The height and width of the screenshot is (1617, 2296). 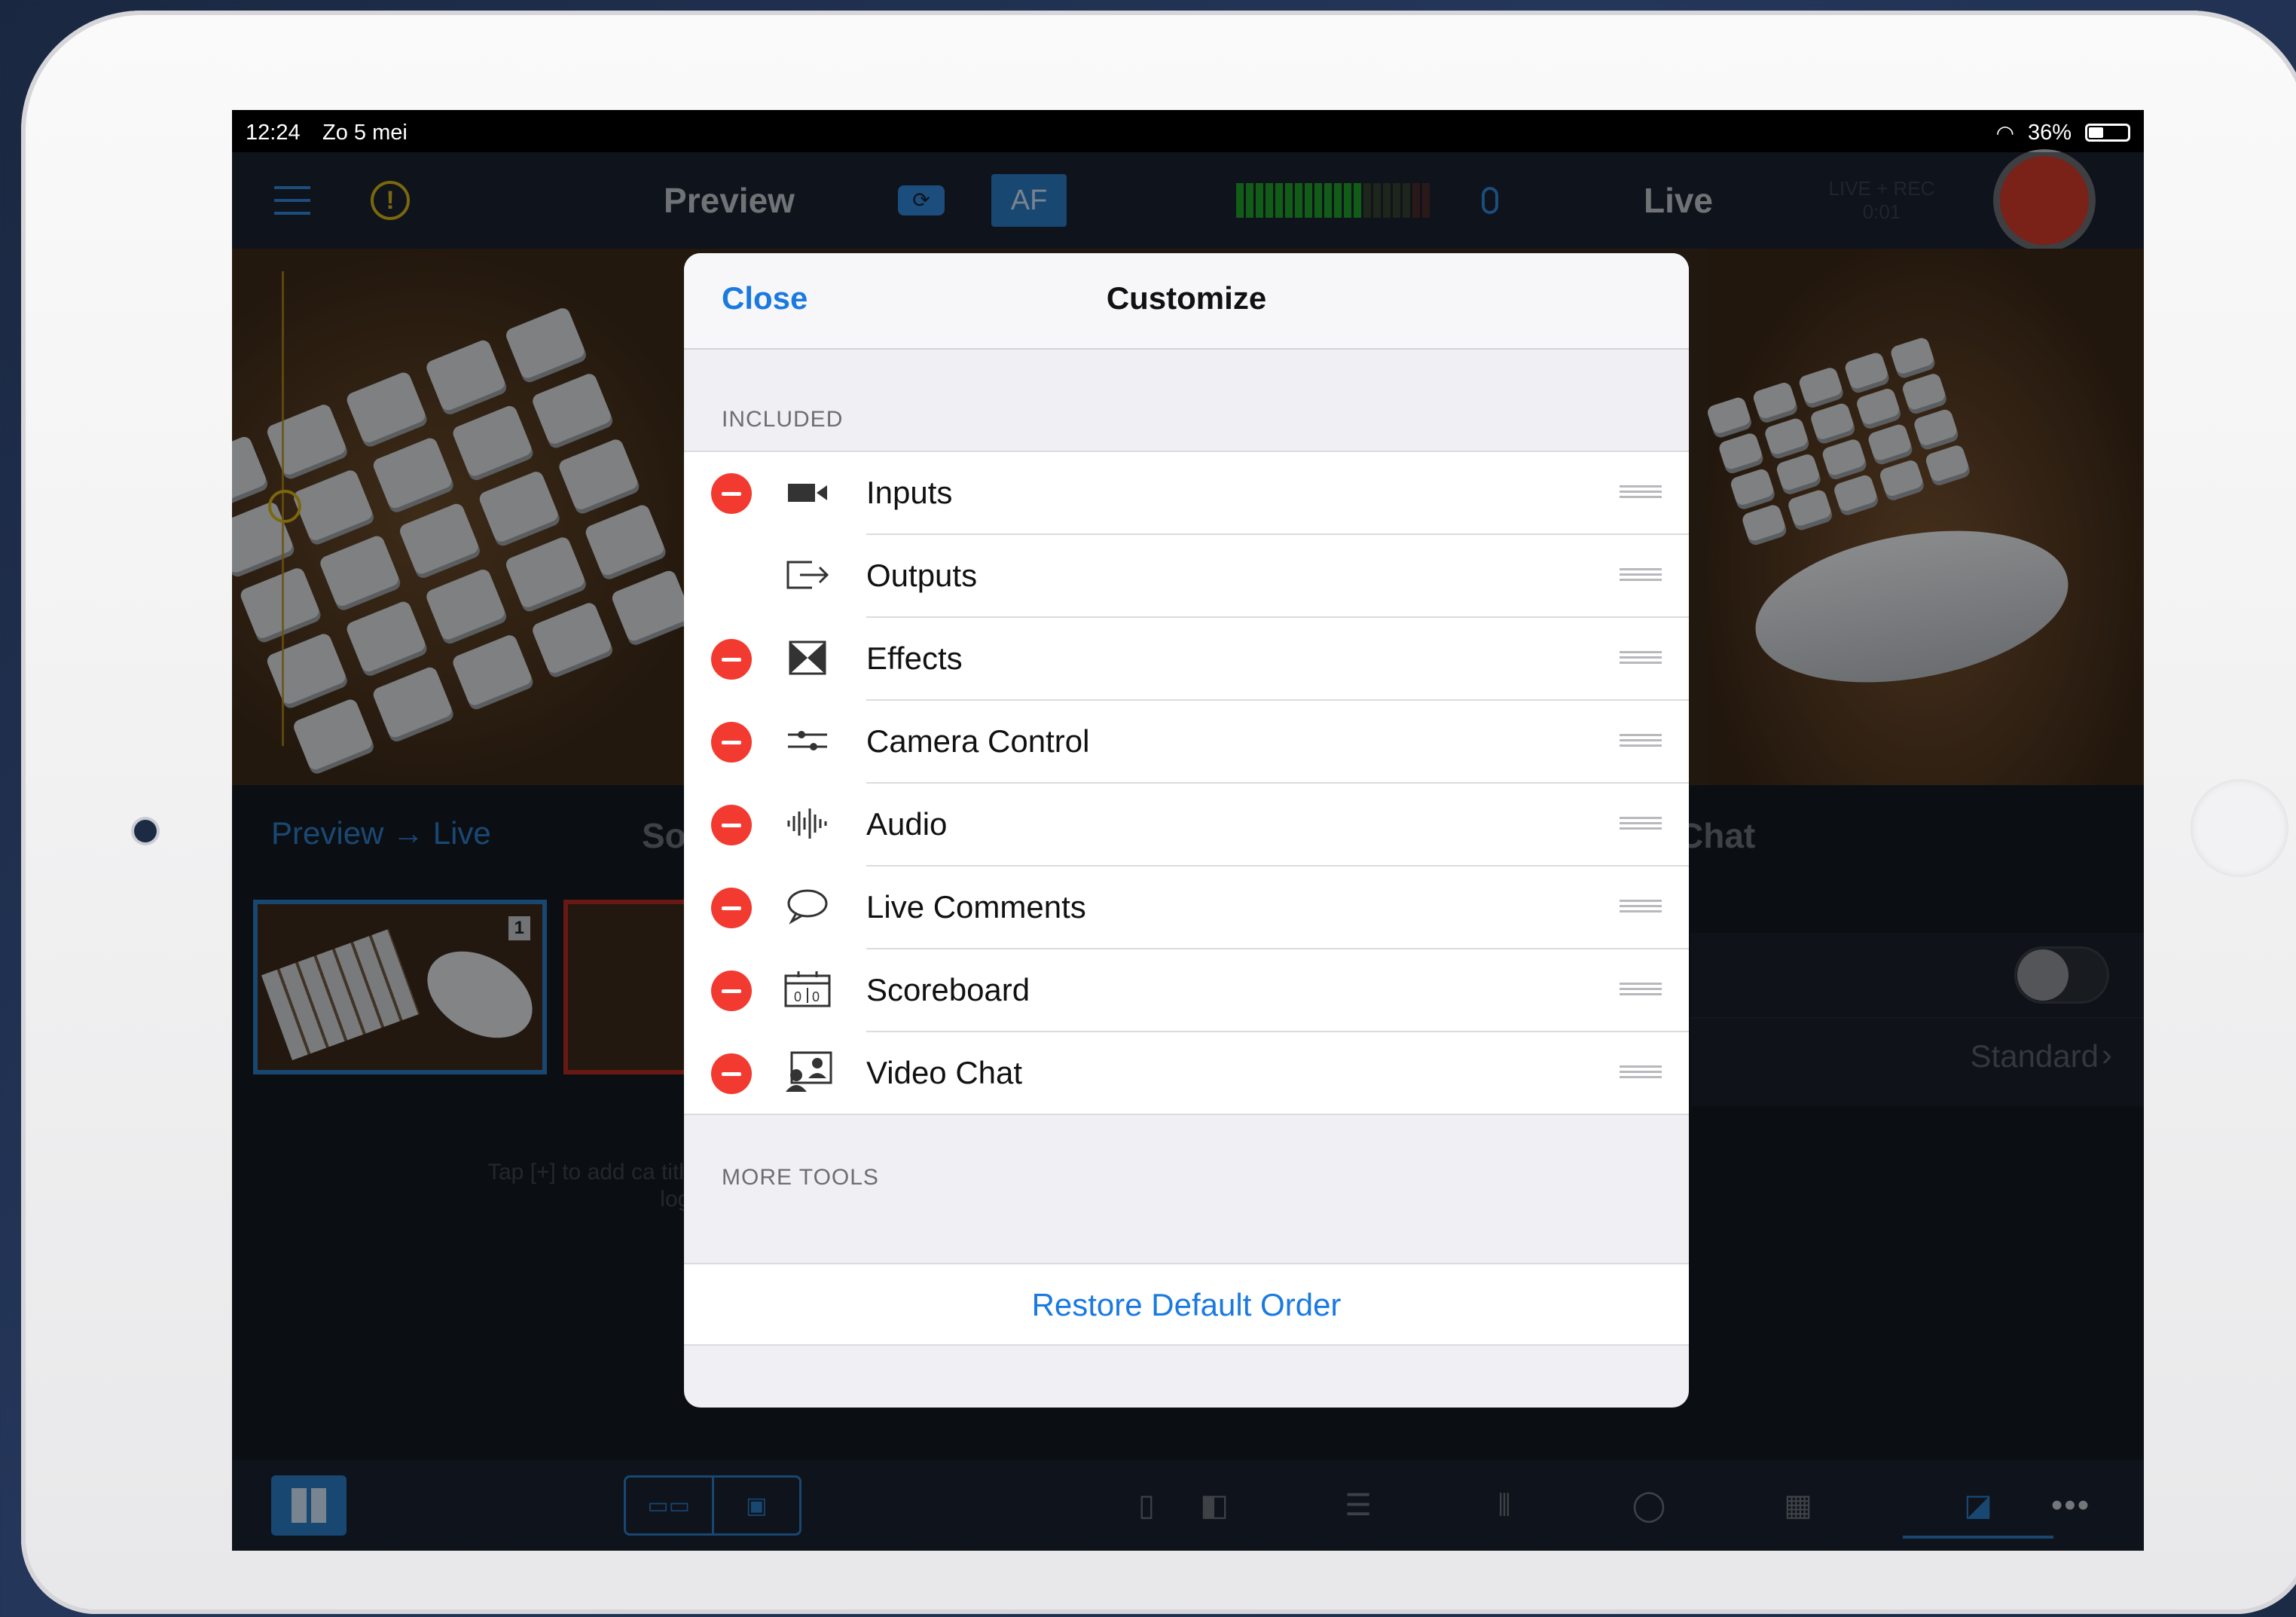 I want to click on tool-label: Audio, so click(x=907, y=824).